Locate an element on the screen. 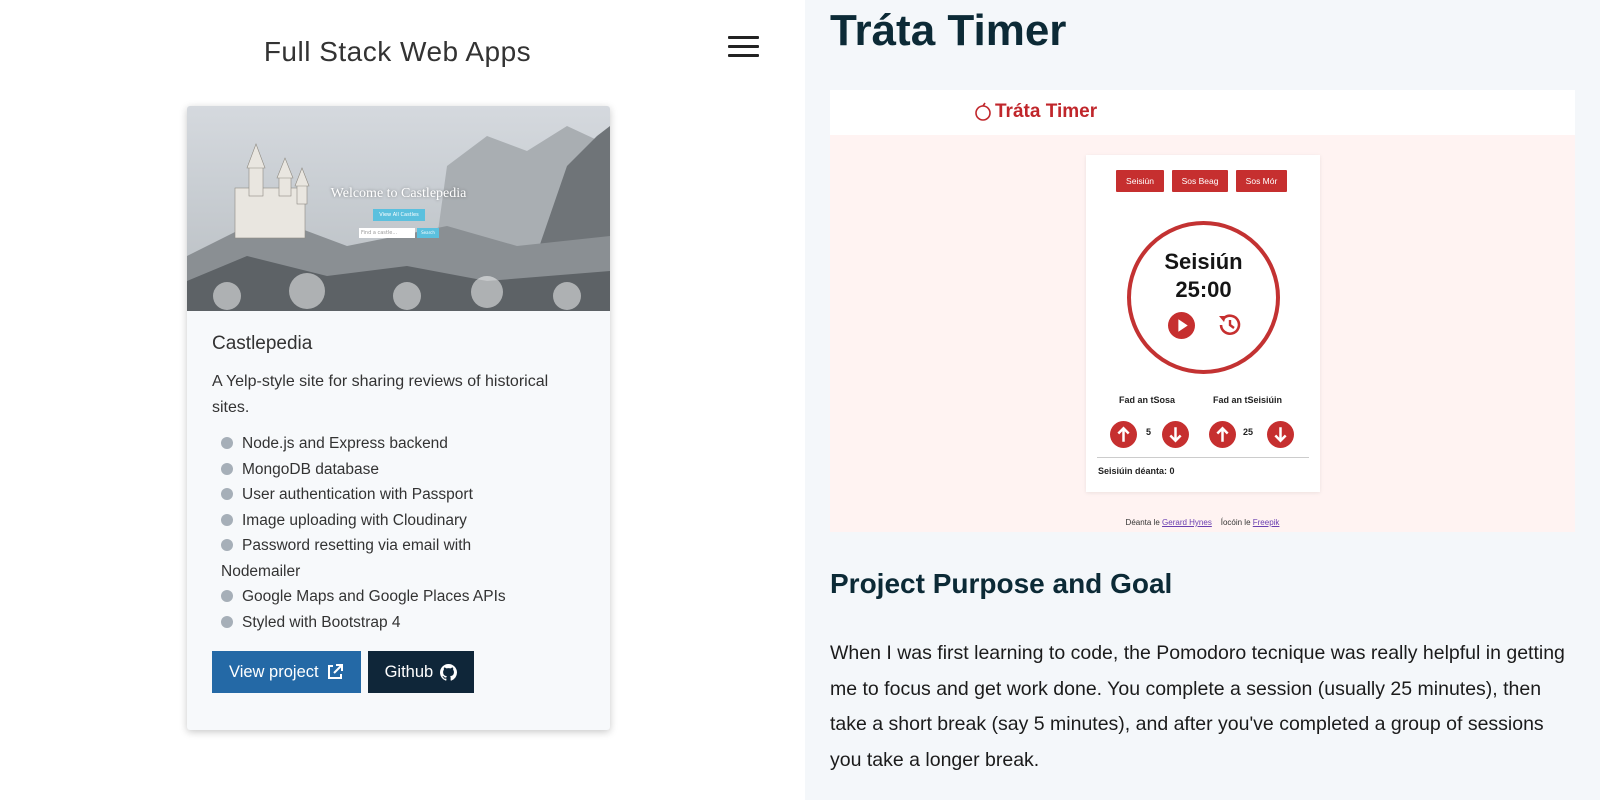 Image resolution: width=1600 pixels, height=800 pixels. list-item: User authentication with Passport is located at coordinates (403, 495).